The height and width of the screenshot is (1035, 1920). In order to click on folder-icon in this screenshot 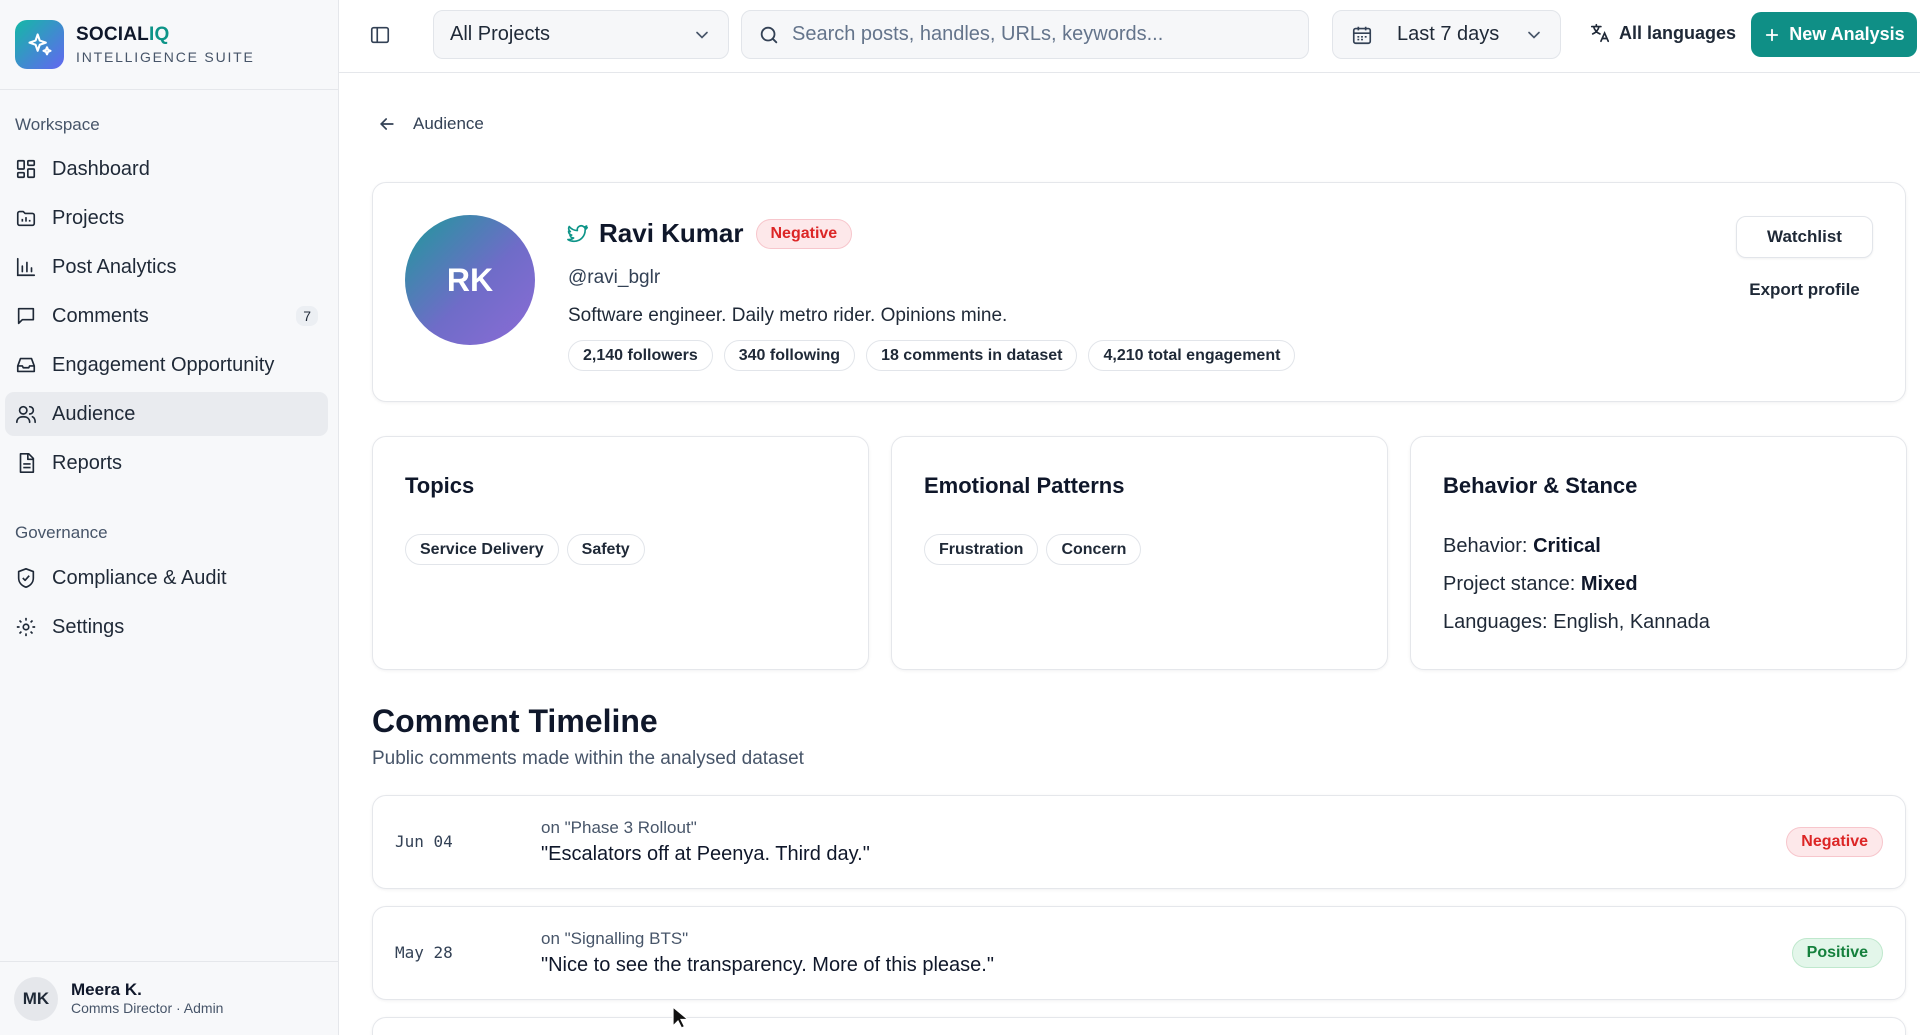, I will do `click(26, 218)`.